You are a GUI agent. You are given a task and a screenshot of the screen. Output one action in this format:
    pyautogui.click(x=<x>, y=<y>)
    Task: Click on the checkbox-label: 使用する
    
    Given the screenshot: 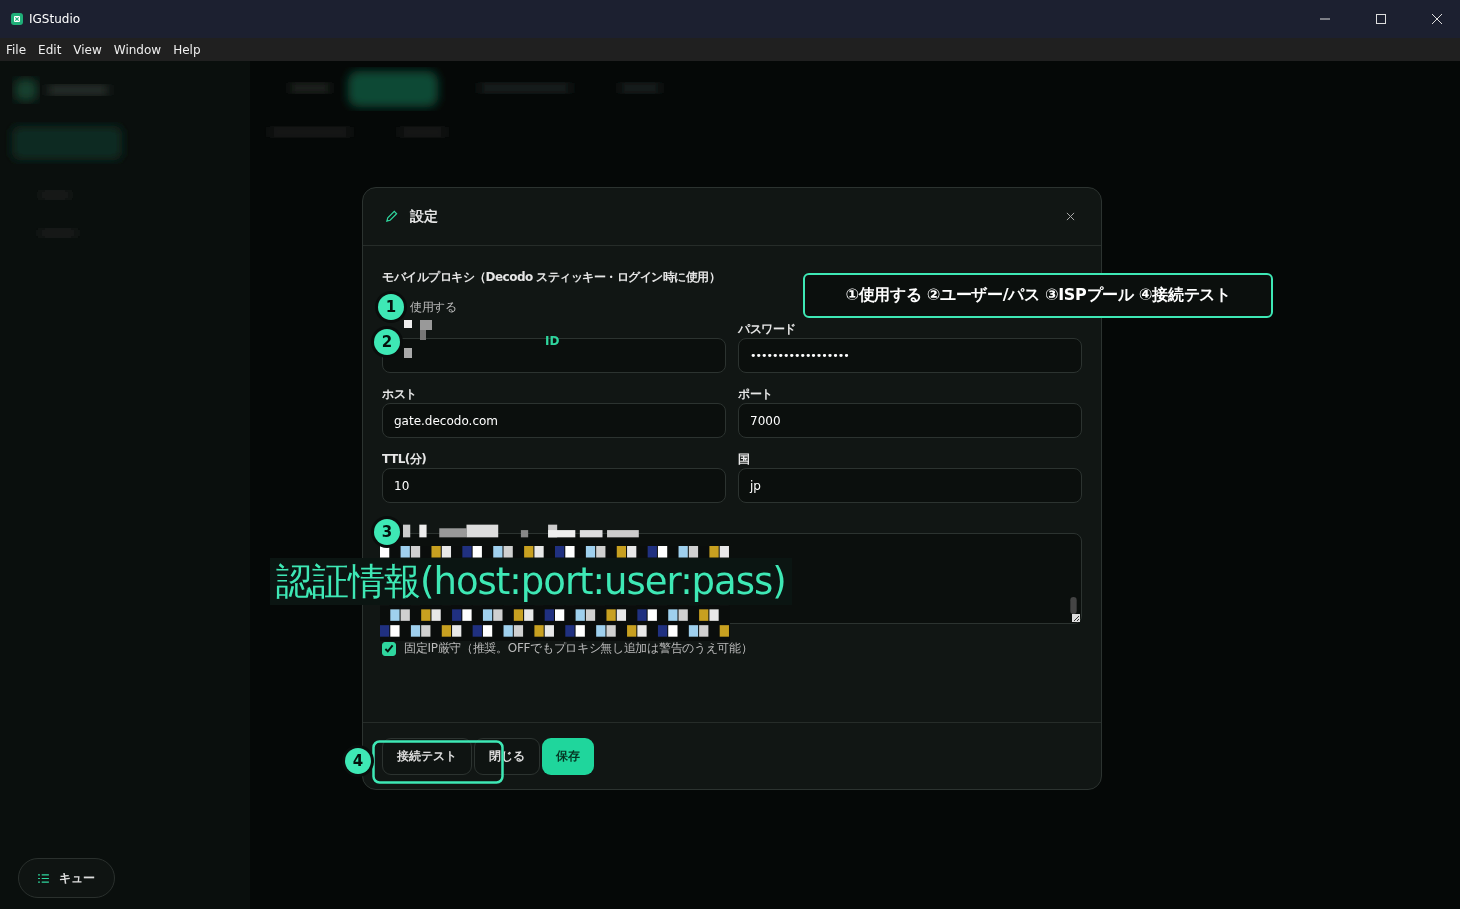 What is the action you would take?
    pyautogui.click(x=433, y=307)
    